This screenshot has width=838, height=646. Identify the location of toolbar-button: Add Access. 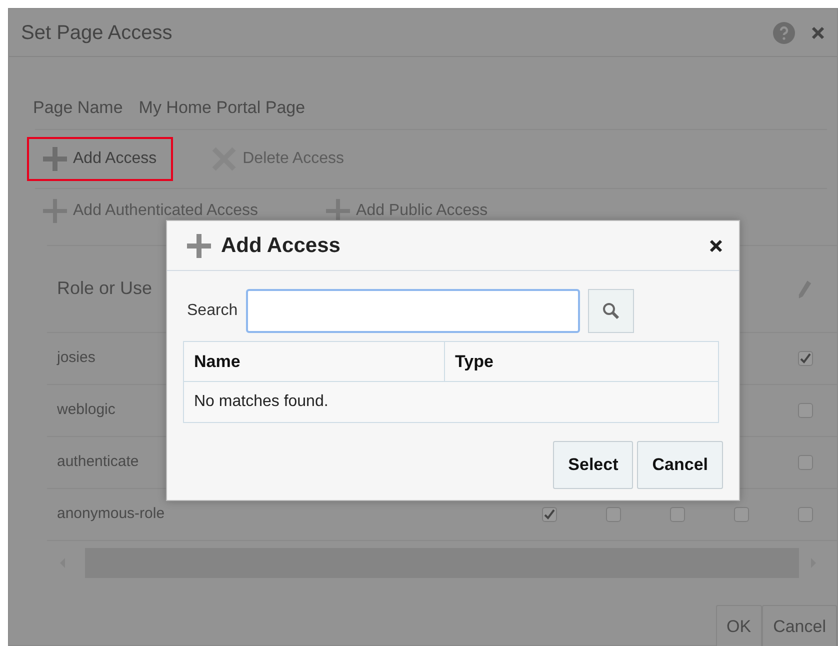
(100, 158).